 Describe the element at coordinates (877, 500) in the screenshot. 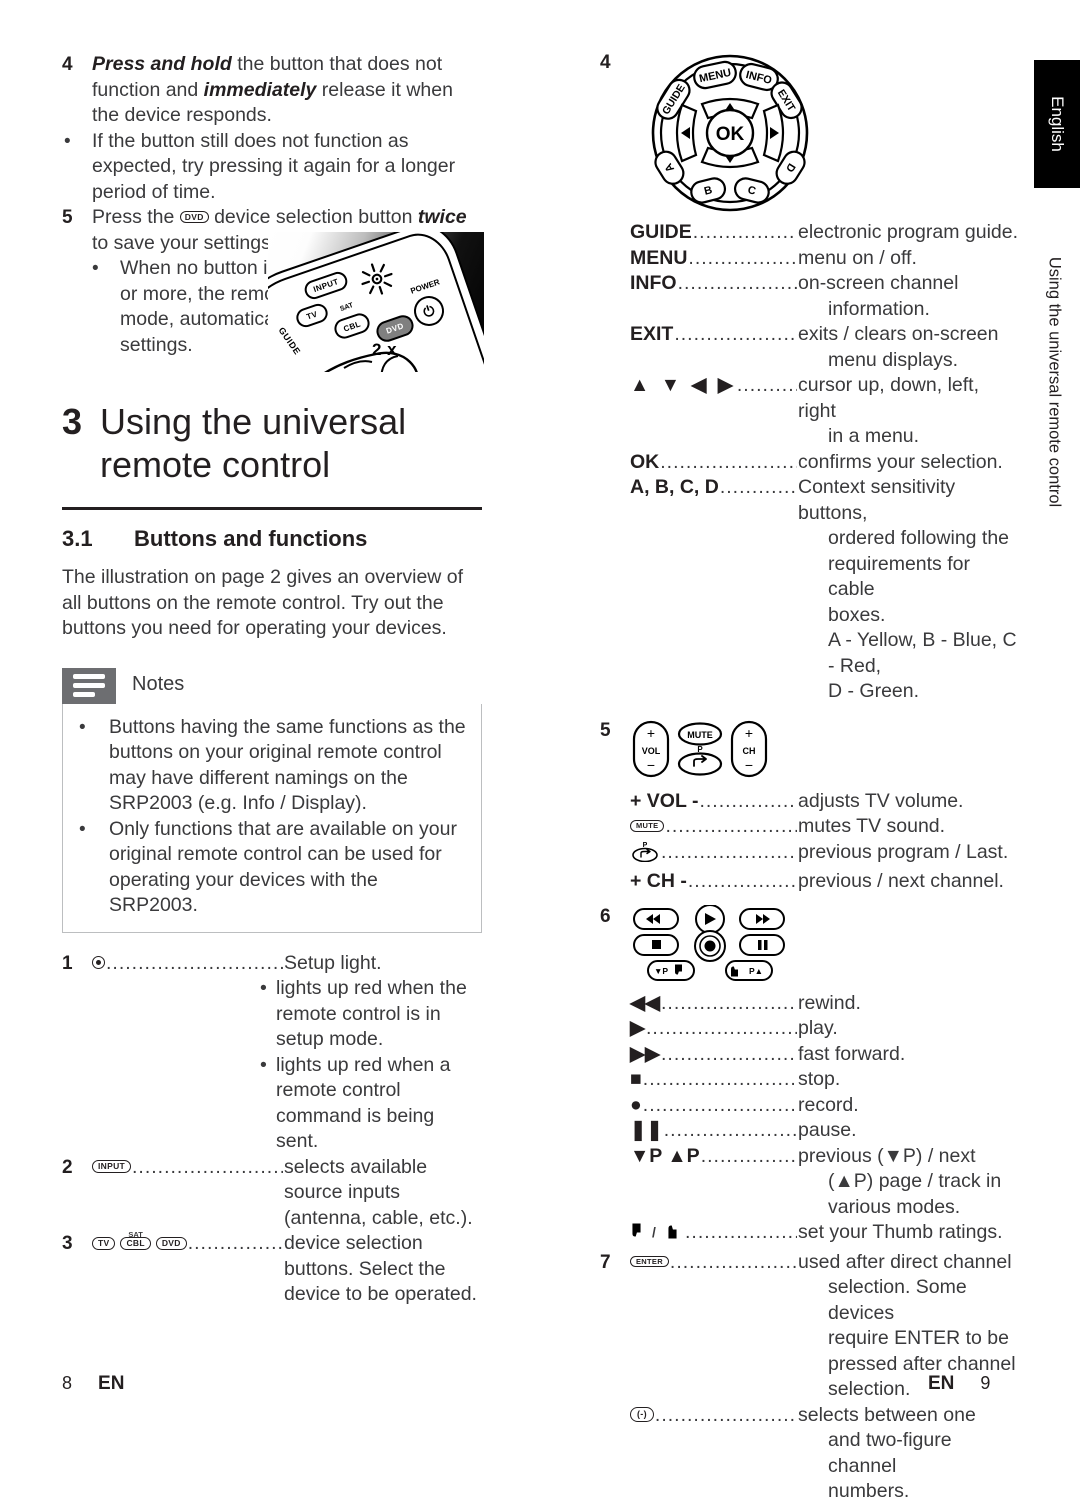

I see `entry-abcd-value: Context sensitivity buttons,` at that location.